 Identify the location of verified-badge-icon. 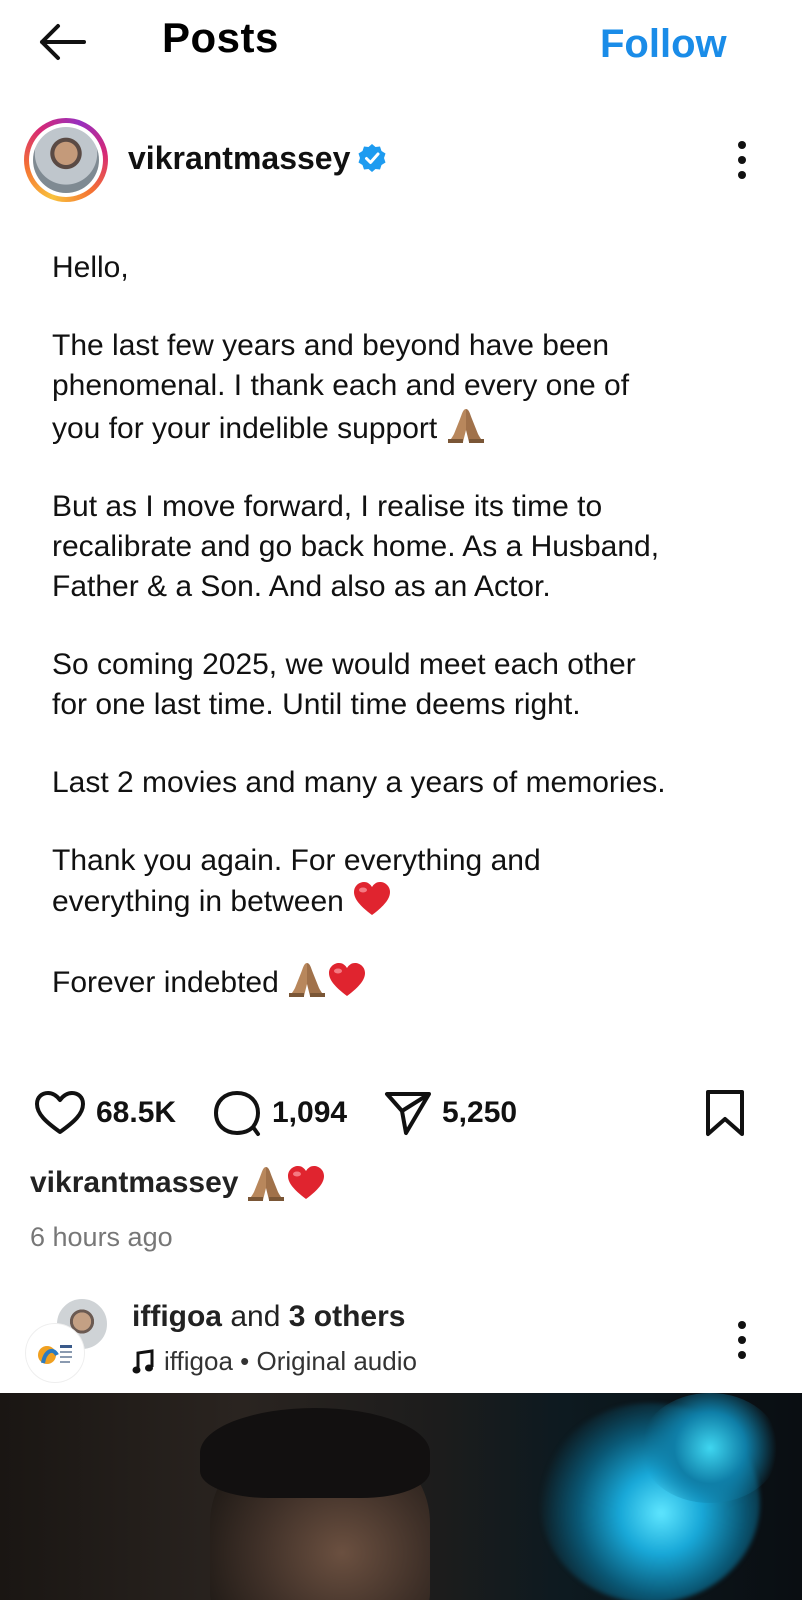
(372, 158).